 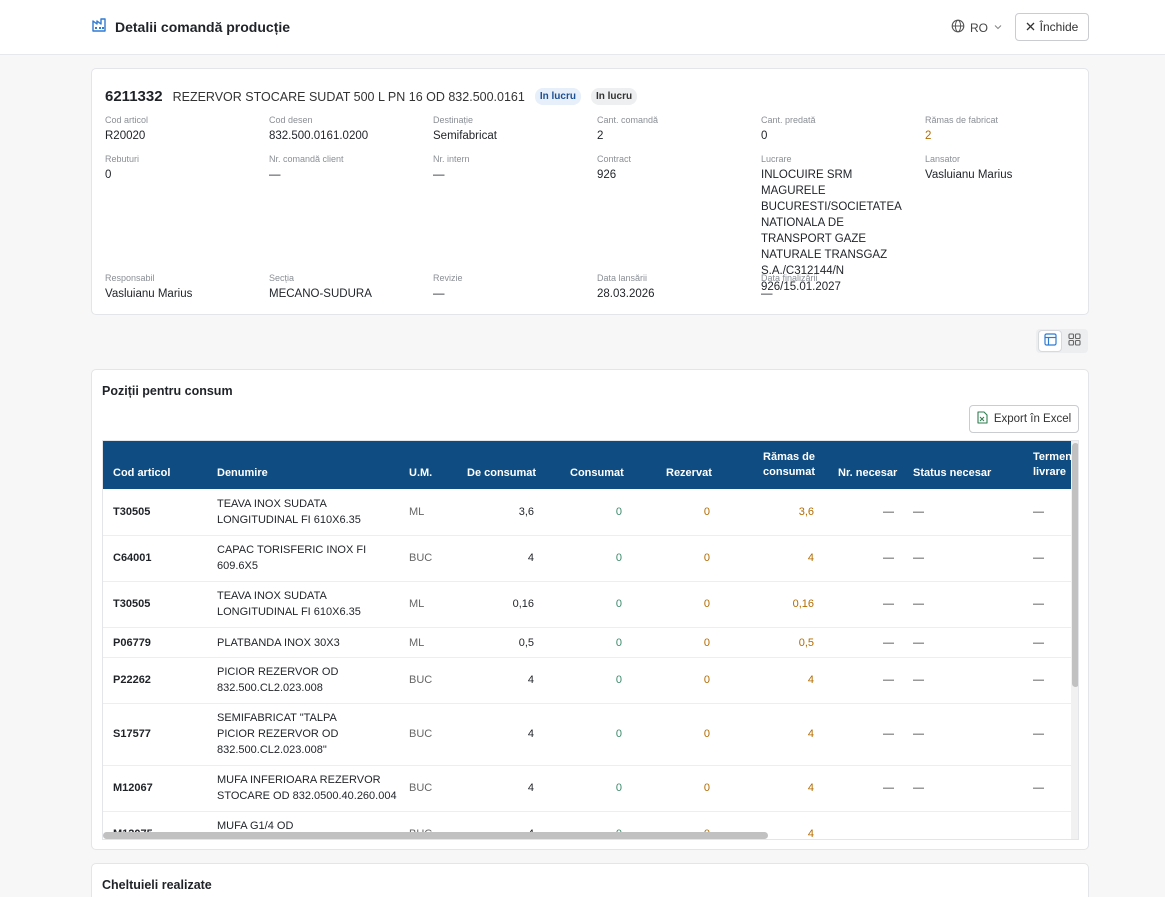 What do you see at coordinates (435, 835) in the screenshot?
I see `horizontal-scrollbar-thumb` at bounding box center [435, 835].